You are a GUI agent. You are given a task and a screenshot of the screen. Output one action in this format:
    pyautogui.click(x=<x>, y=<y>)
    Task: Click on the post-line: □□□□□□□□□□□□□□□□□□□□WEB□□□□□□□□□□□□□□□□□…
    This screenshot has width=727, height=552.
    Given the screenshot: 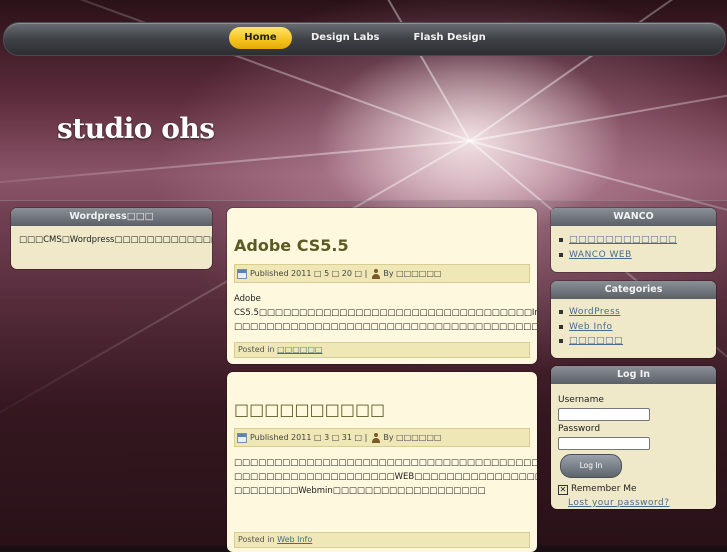 What is the action you would take?
    pyautogui.click(x=385, y=477)
    